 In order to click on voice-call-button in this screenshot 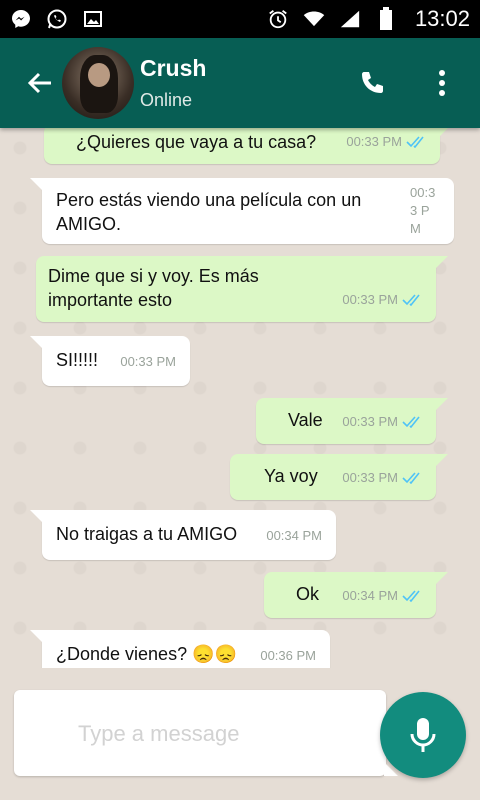, I will do `click(372, 83)`.